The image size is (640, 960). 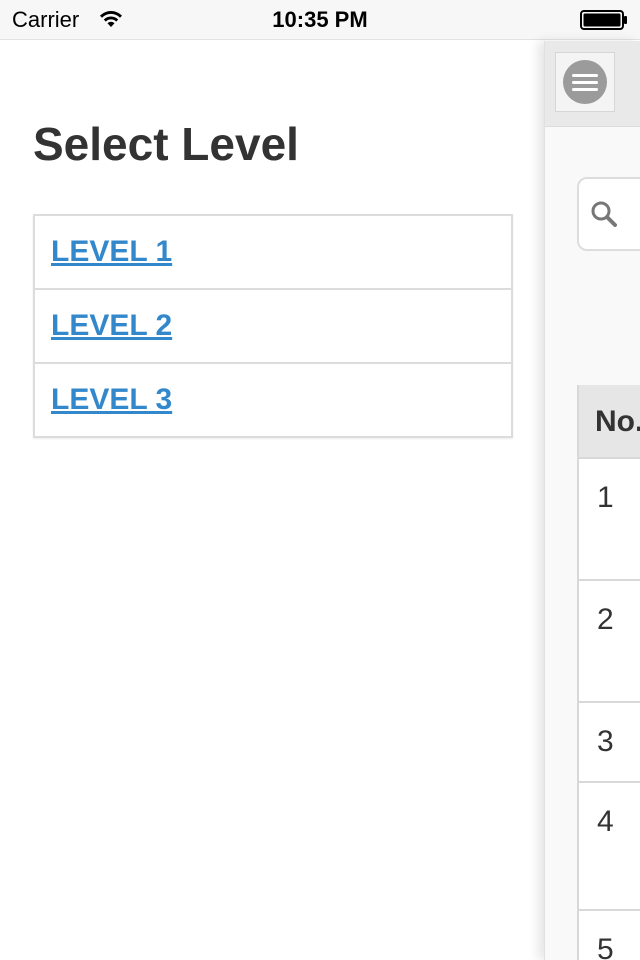 What do you see at coordinates (609, 935) in the screenshot?
I see `table-row: 5` at bounding box center [609, 935].